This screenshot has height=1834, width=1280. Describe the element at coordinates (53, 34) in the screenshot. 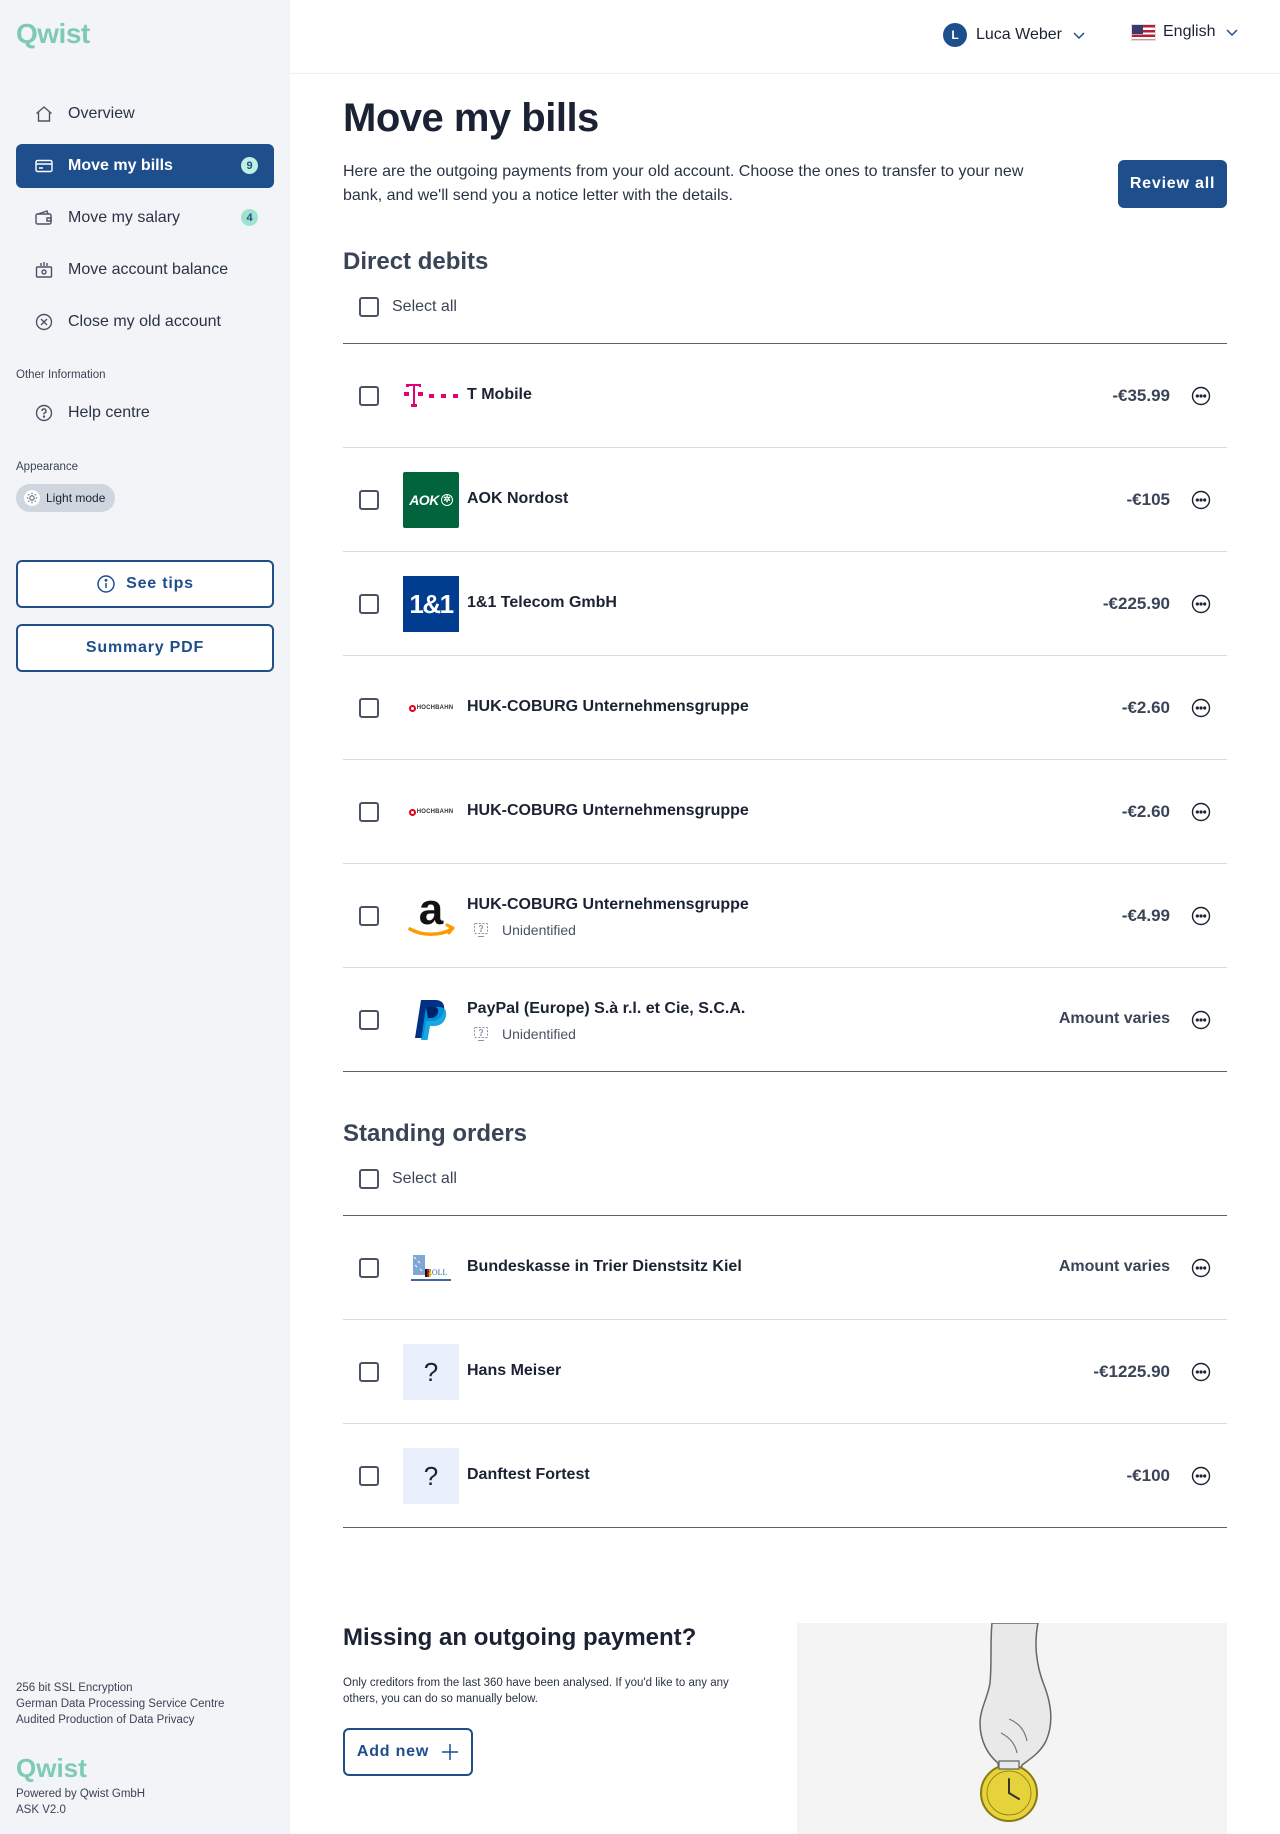

I see `brand-logo: Qwist` at that location.